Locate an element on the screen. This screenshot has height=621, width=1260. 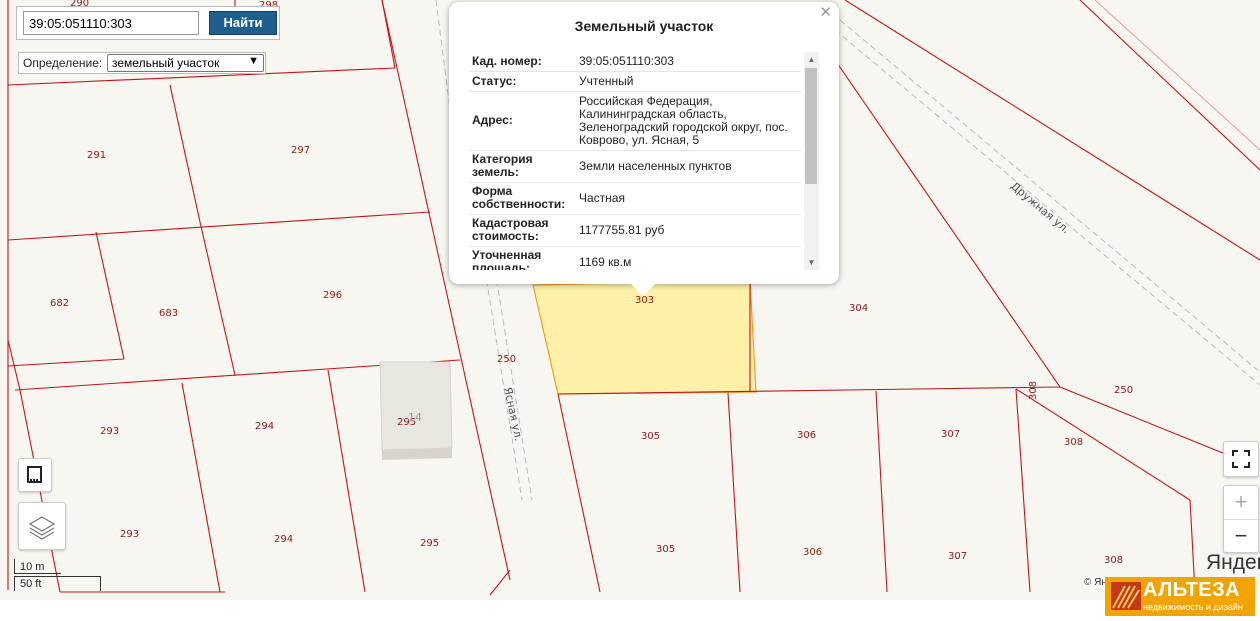
definition-select: земельный участок ▼ is located at coordinates (185, 63).